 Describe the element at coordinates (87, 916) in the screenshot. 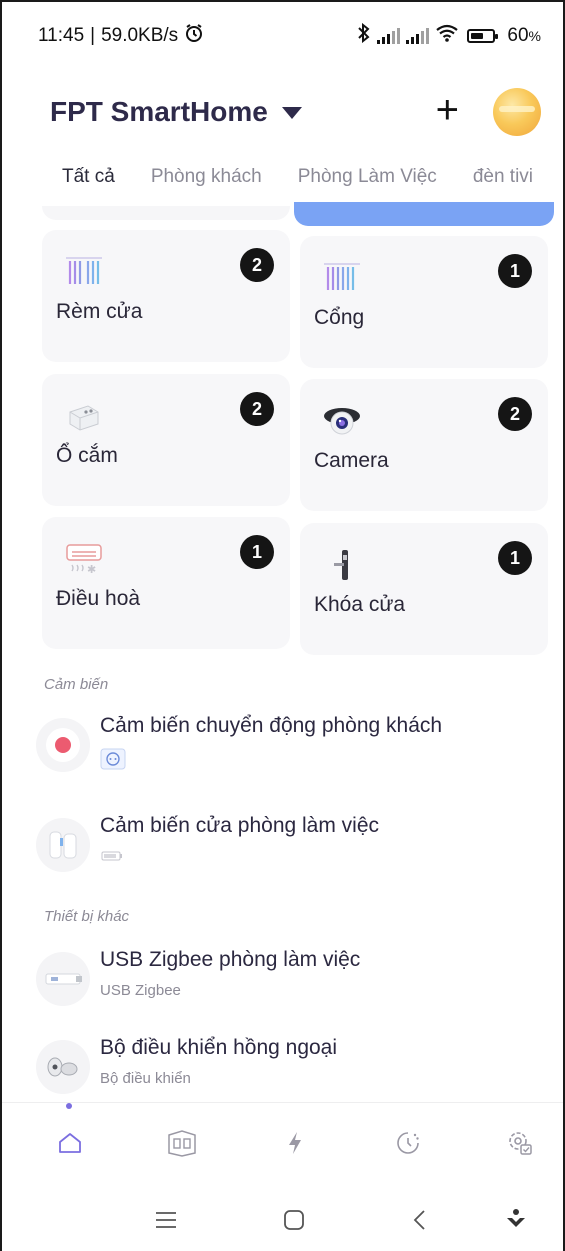

I see `other-devices-section-title: Thiết bị khác` at that location.